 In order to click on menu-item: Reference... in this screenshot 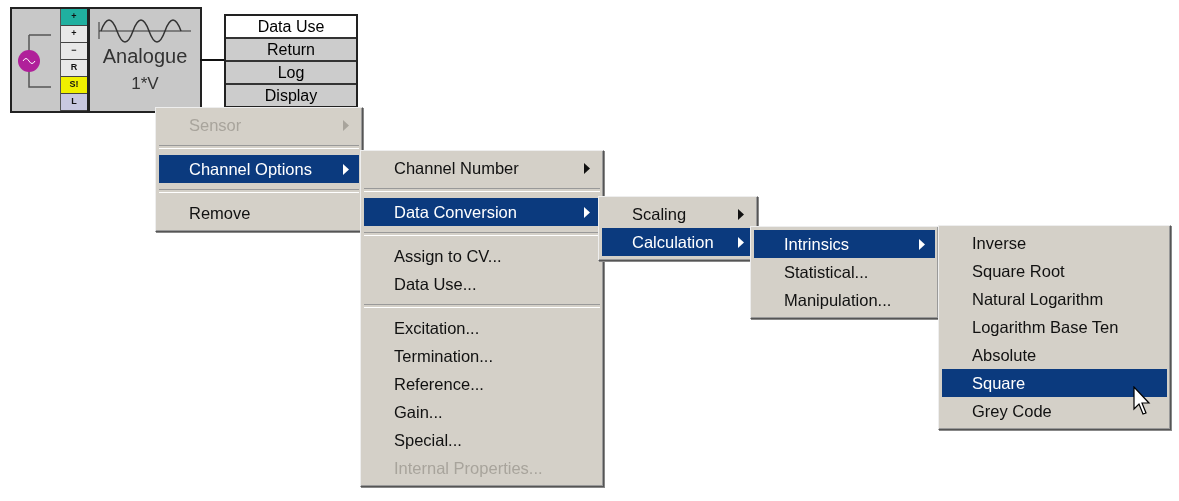, I will do `click(482, 384)`.